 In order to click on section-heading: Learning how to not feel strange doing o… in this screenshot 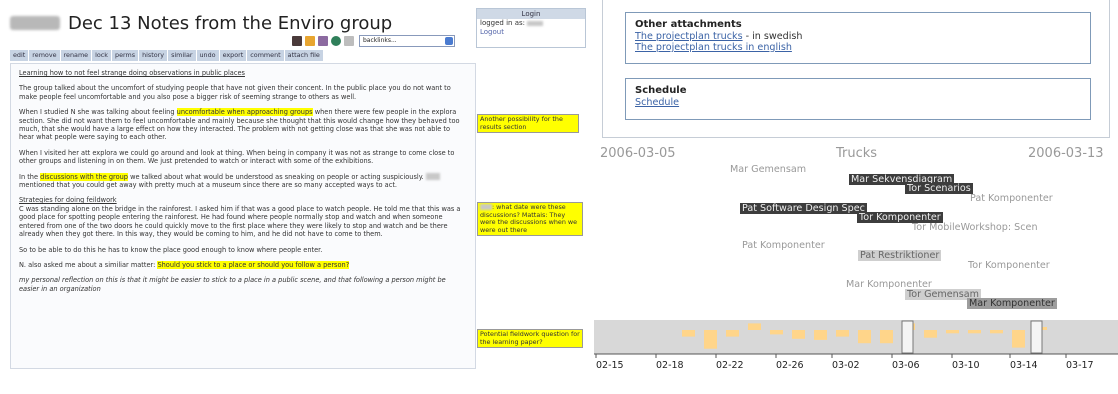, I will do `click(132, 73)`.